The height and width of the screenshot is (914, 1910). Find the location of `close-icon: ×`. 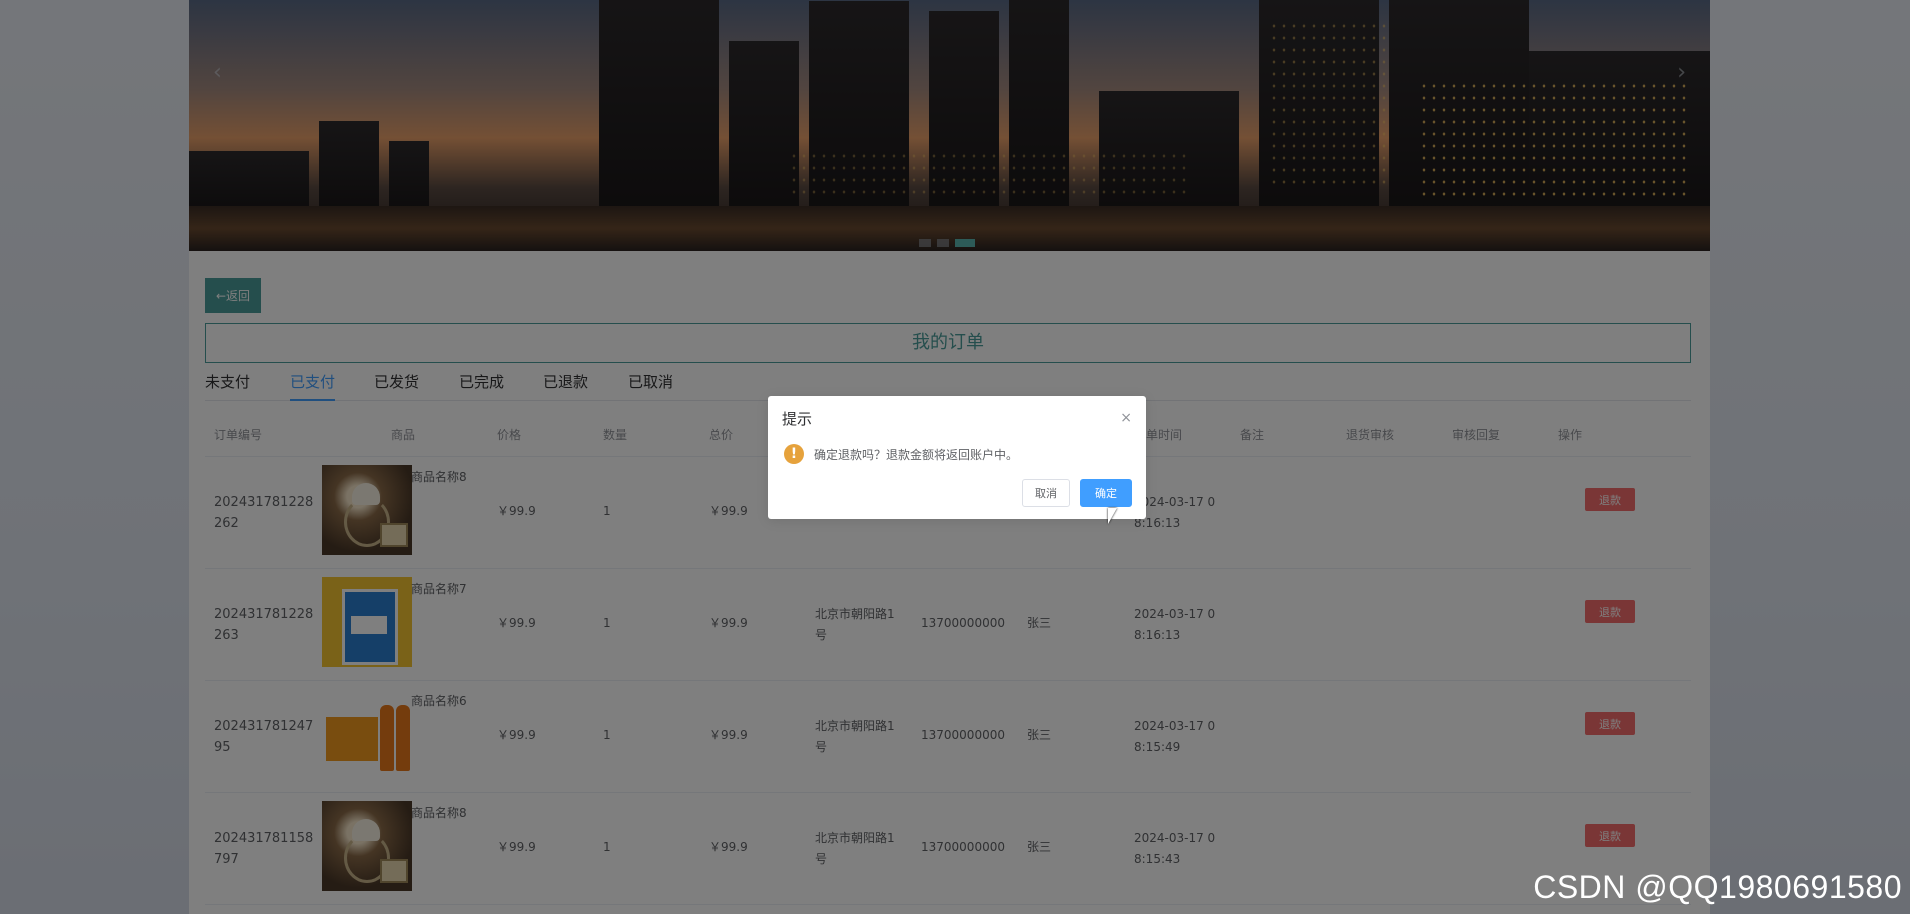

close-icon: × is located at coordinates (1126, 418).